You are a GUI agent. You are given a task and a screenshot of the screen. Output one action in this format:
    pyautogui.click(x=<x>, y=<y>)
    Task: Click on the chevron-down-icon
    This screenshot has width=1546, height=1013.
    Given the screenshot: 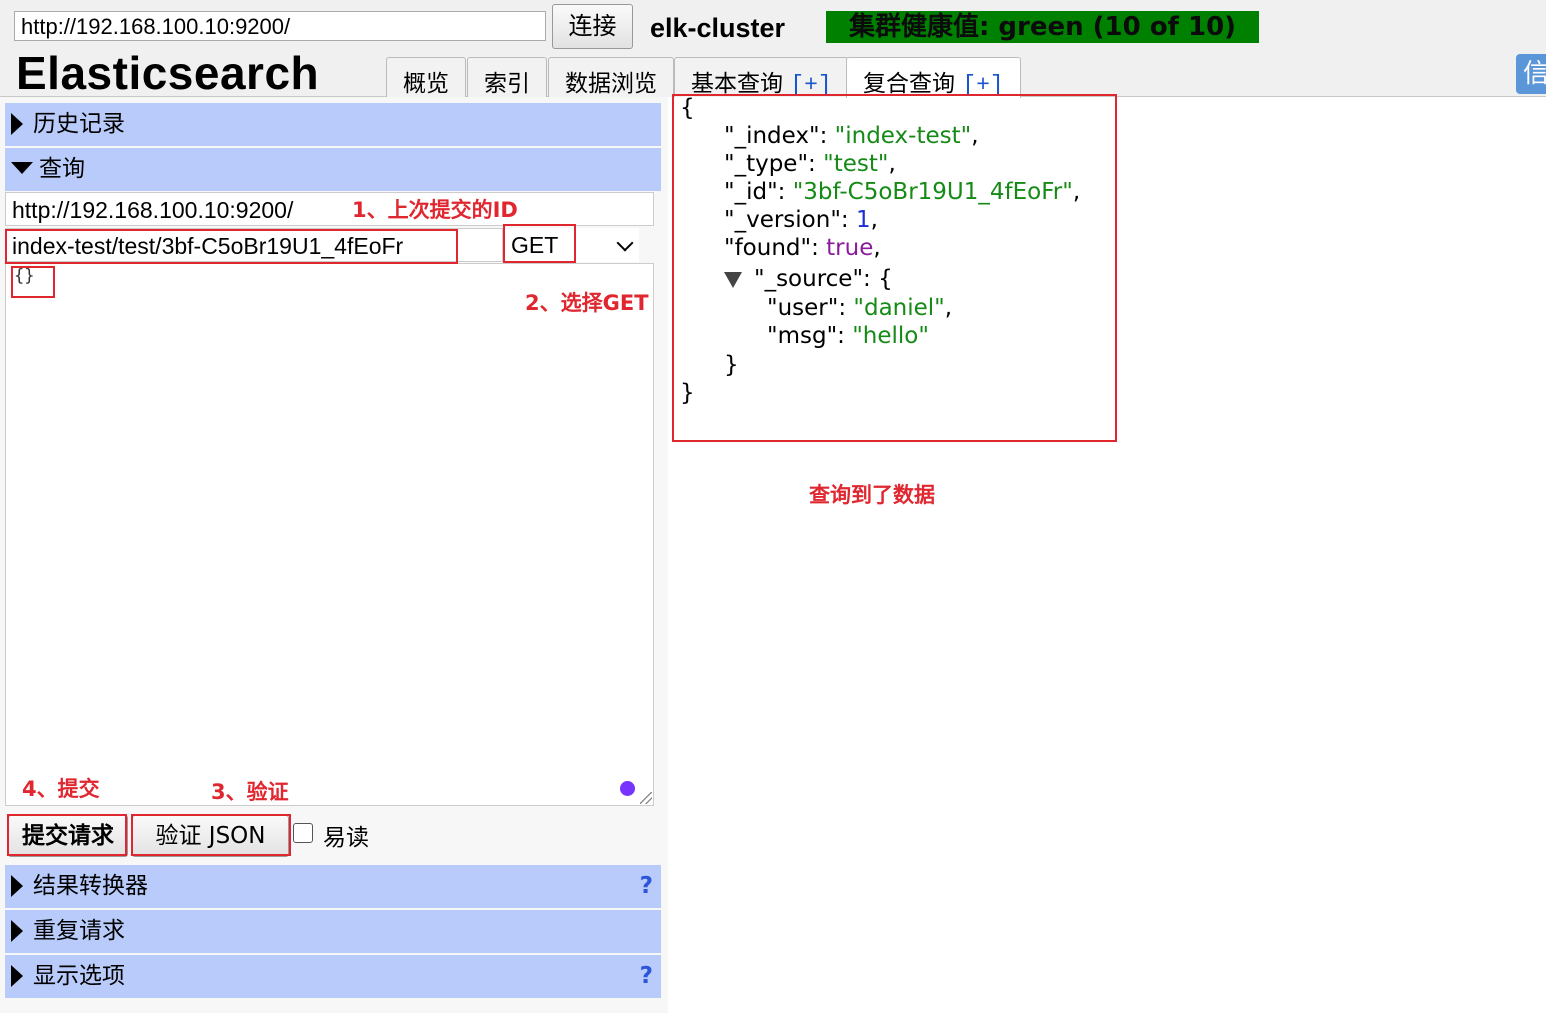 What is the action you would take?
    pyautogui.click(x=625, y=243)
    